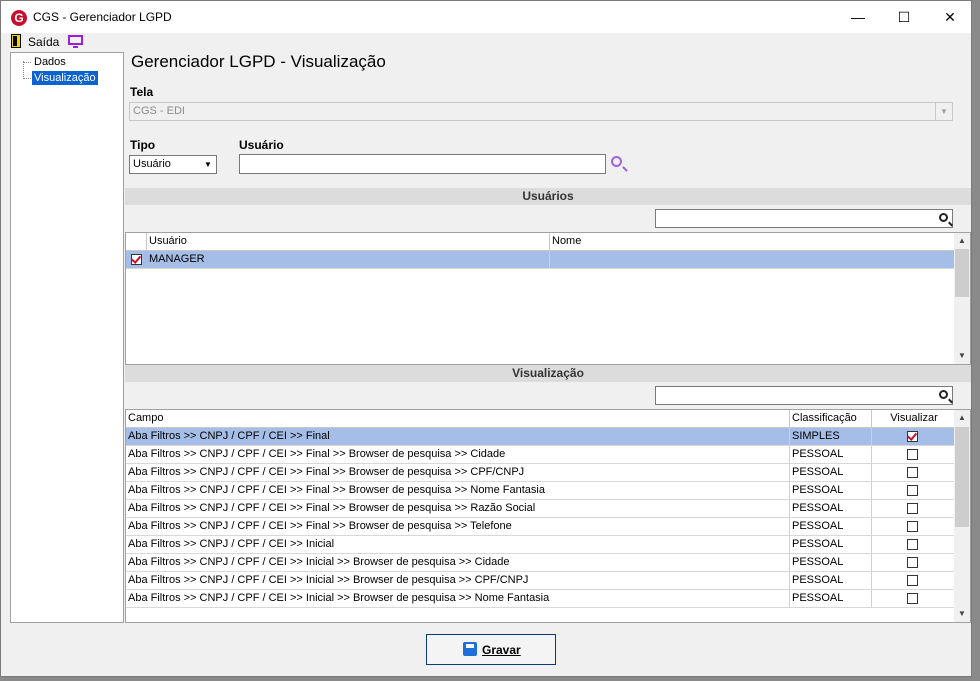 The height and width of the screenshot is (681, 980). I want to click on column-header-campo: Campo, so click(458, 418).